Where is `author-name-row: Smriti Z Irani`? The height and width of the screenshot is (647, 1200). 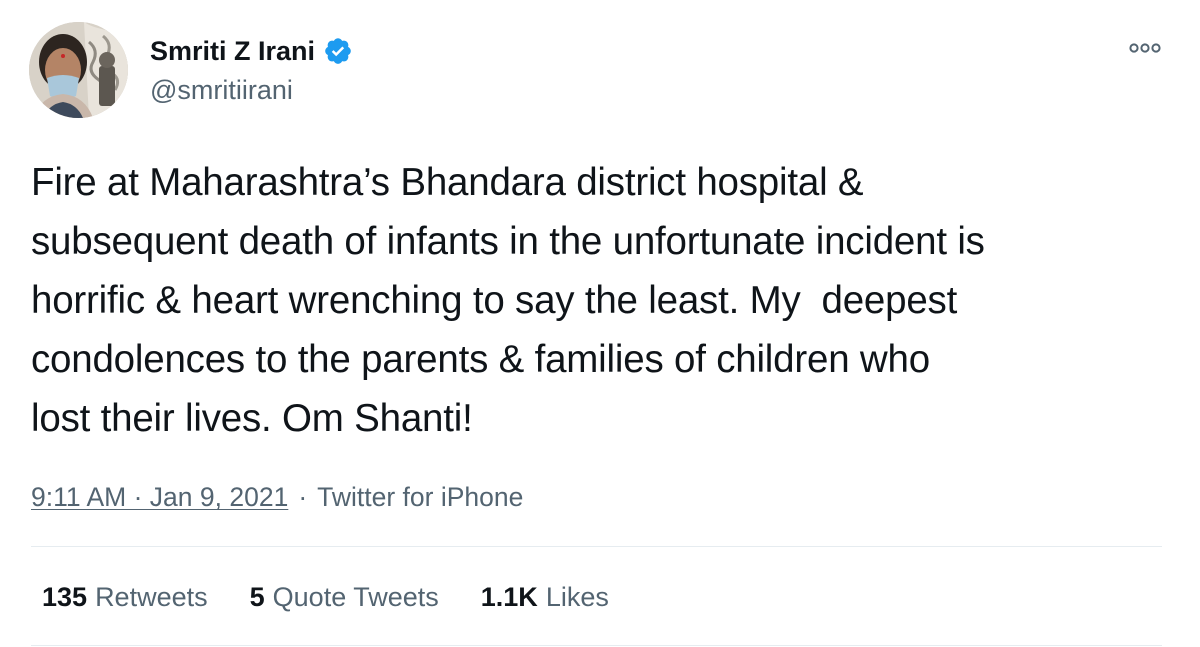
author-name-row: Smriti Z Irani is located at coordinates (251, 51).